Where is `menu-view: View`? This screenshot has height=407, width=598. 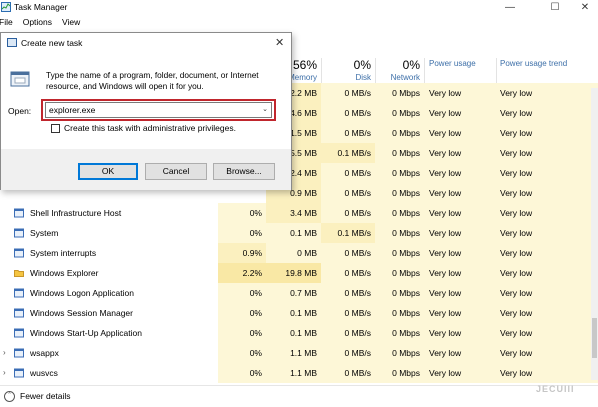
menu-view: View is located at coordinates (71, 22).